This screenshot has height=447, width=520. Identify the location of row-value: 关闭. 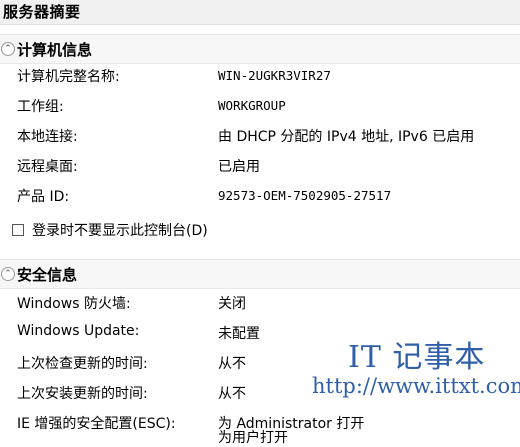
(232, 303).